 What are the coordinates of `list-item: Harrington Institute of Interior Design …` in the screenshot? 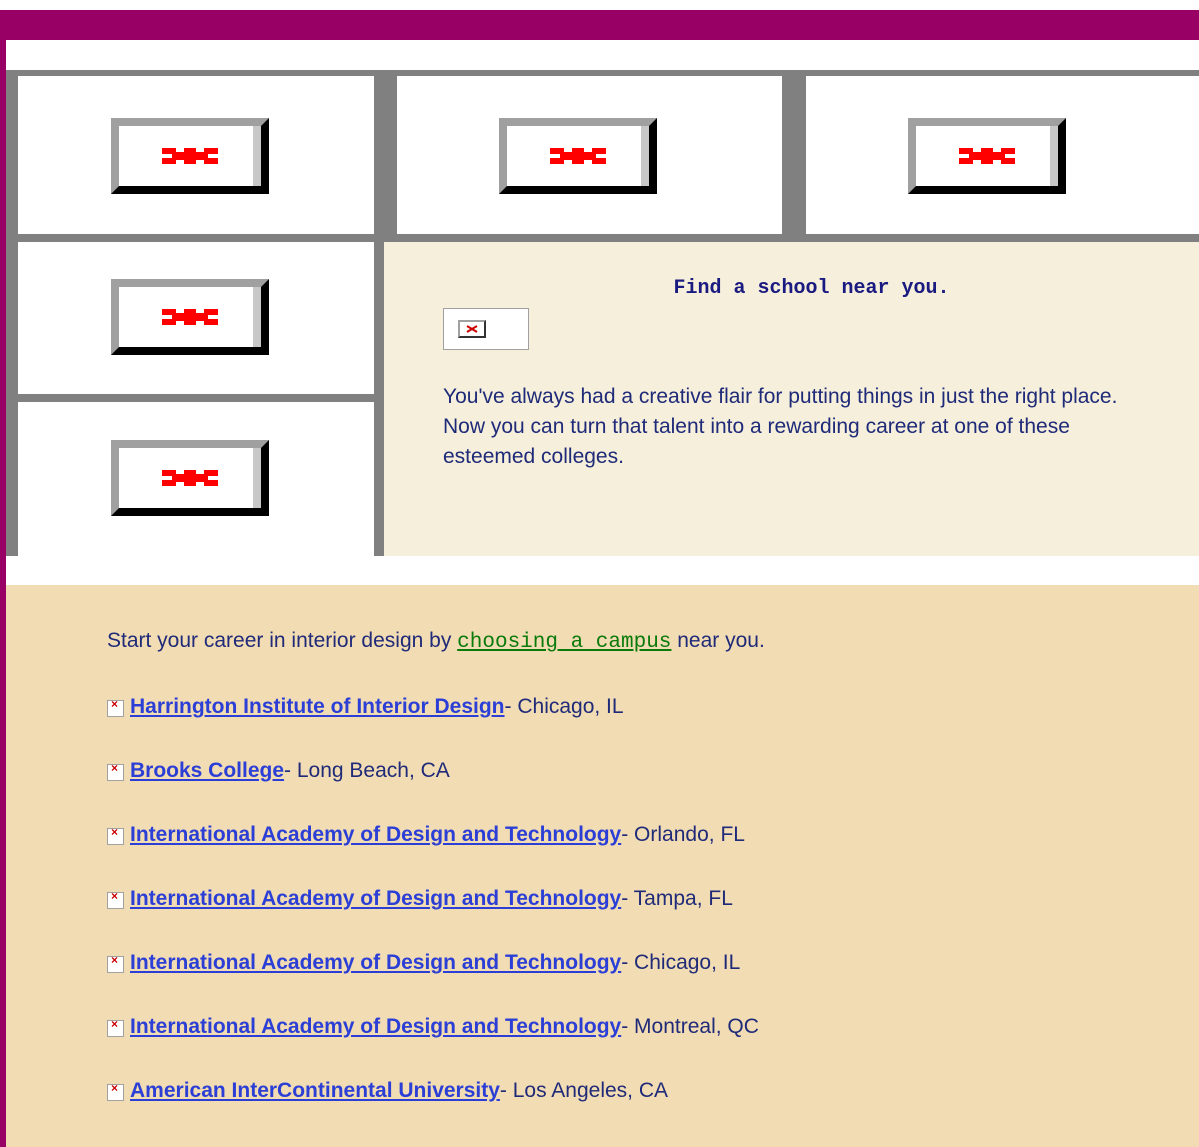 It's located at (433, 727).